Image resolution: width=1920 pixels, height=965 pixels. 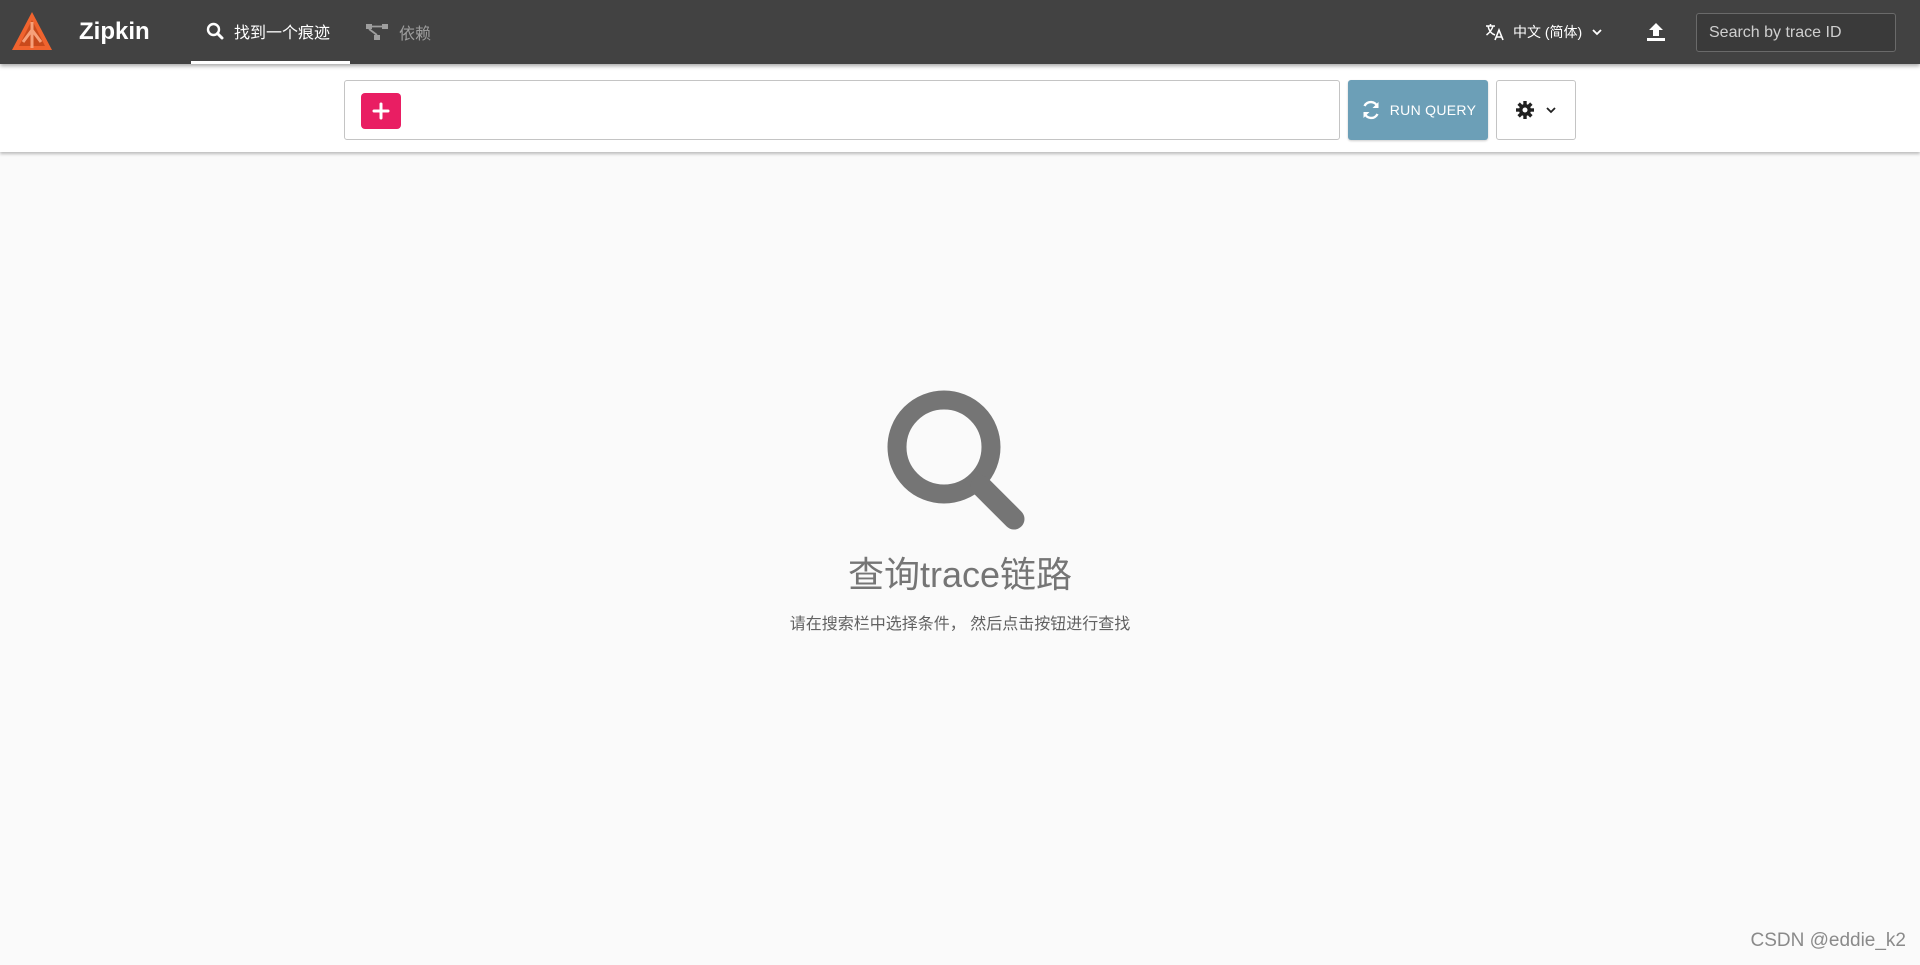 I want to click on run-query-label: RUN QUERY, so click(x=1433, y=110).